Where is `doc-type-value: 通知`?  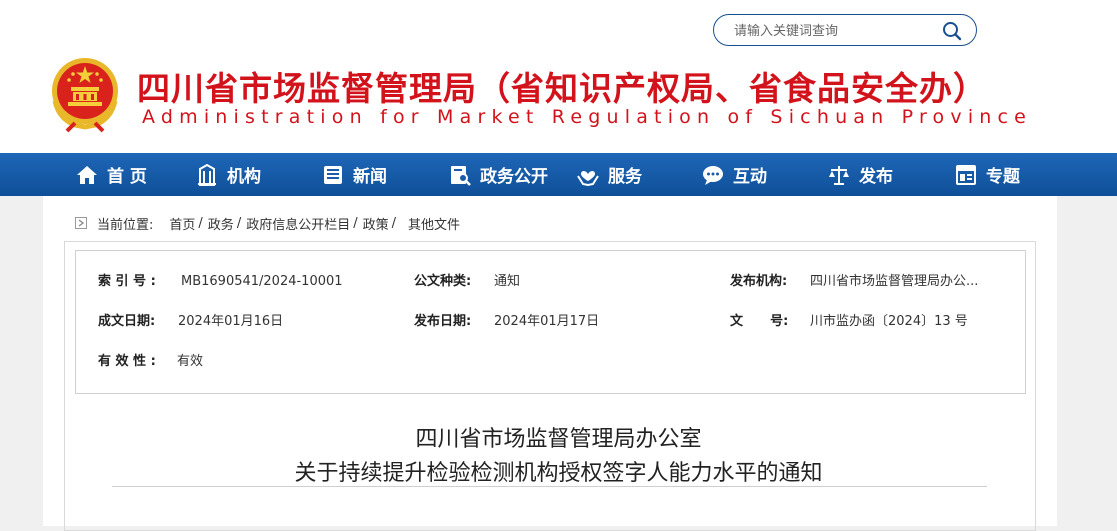
doc-type-value: 通知 is located at coordinates (507, 281).